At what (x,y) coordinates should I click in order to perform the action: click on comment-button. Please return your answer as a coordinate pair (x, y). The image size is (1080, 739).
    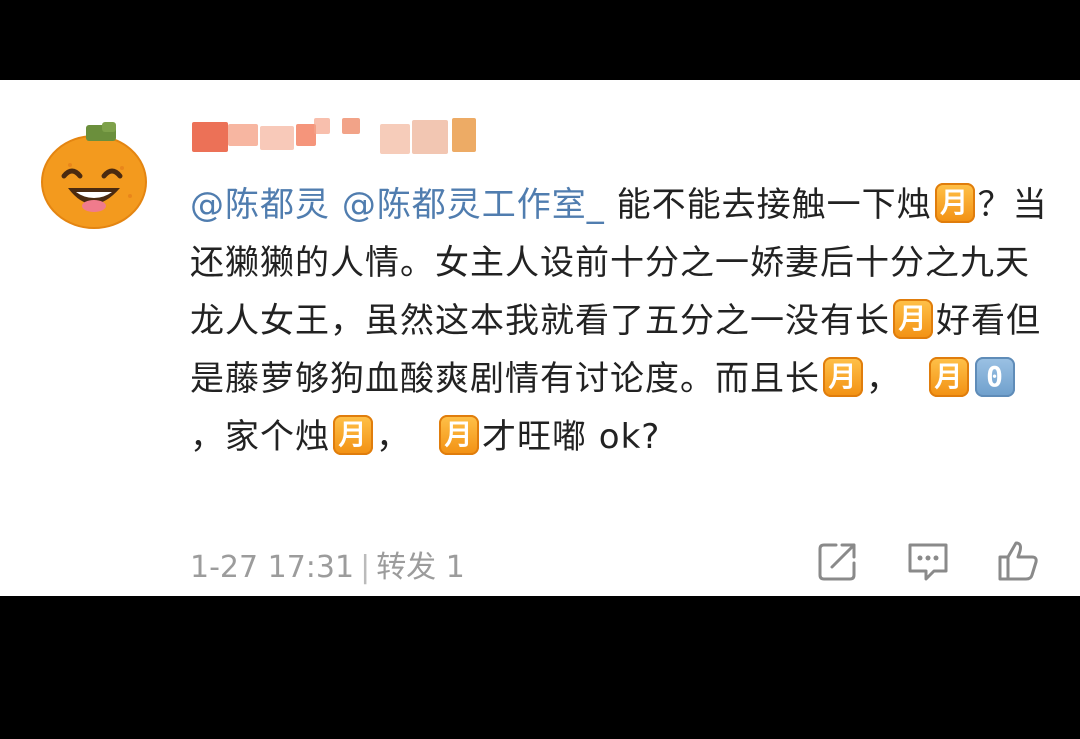
    Looking at the image, I should click on (928, 561).